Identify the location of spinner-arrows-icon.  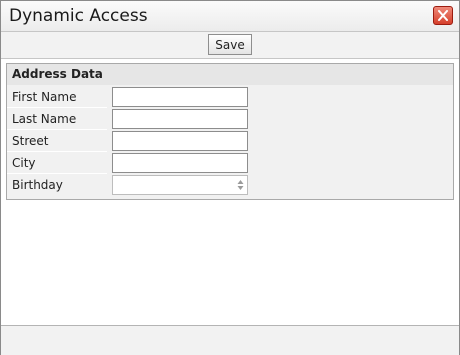
(240, 185).